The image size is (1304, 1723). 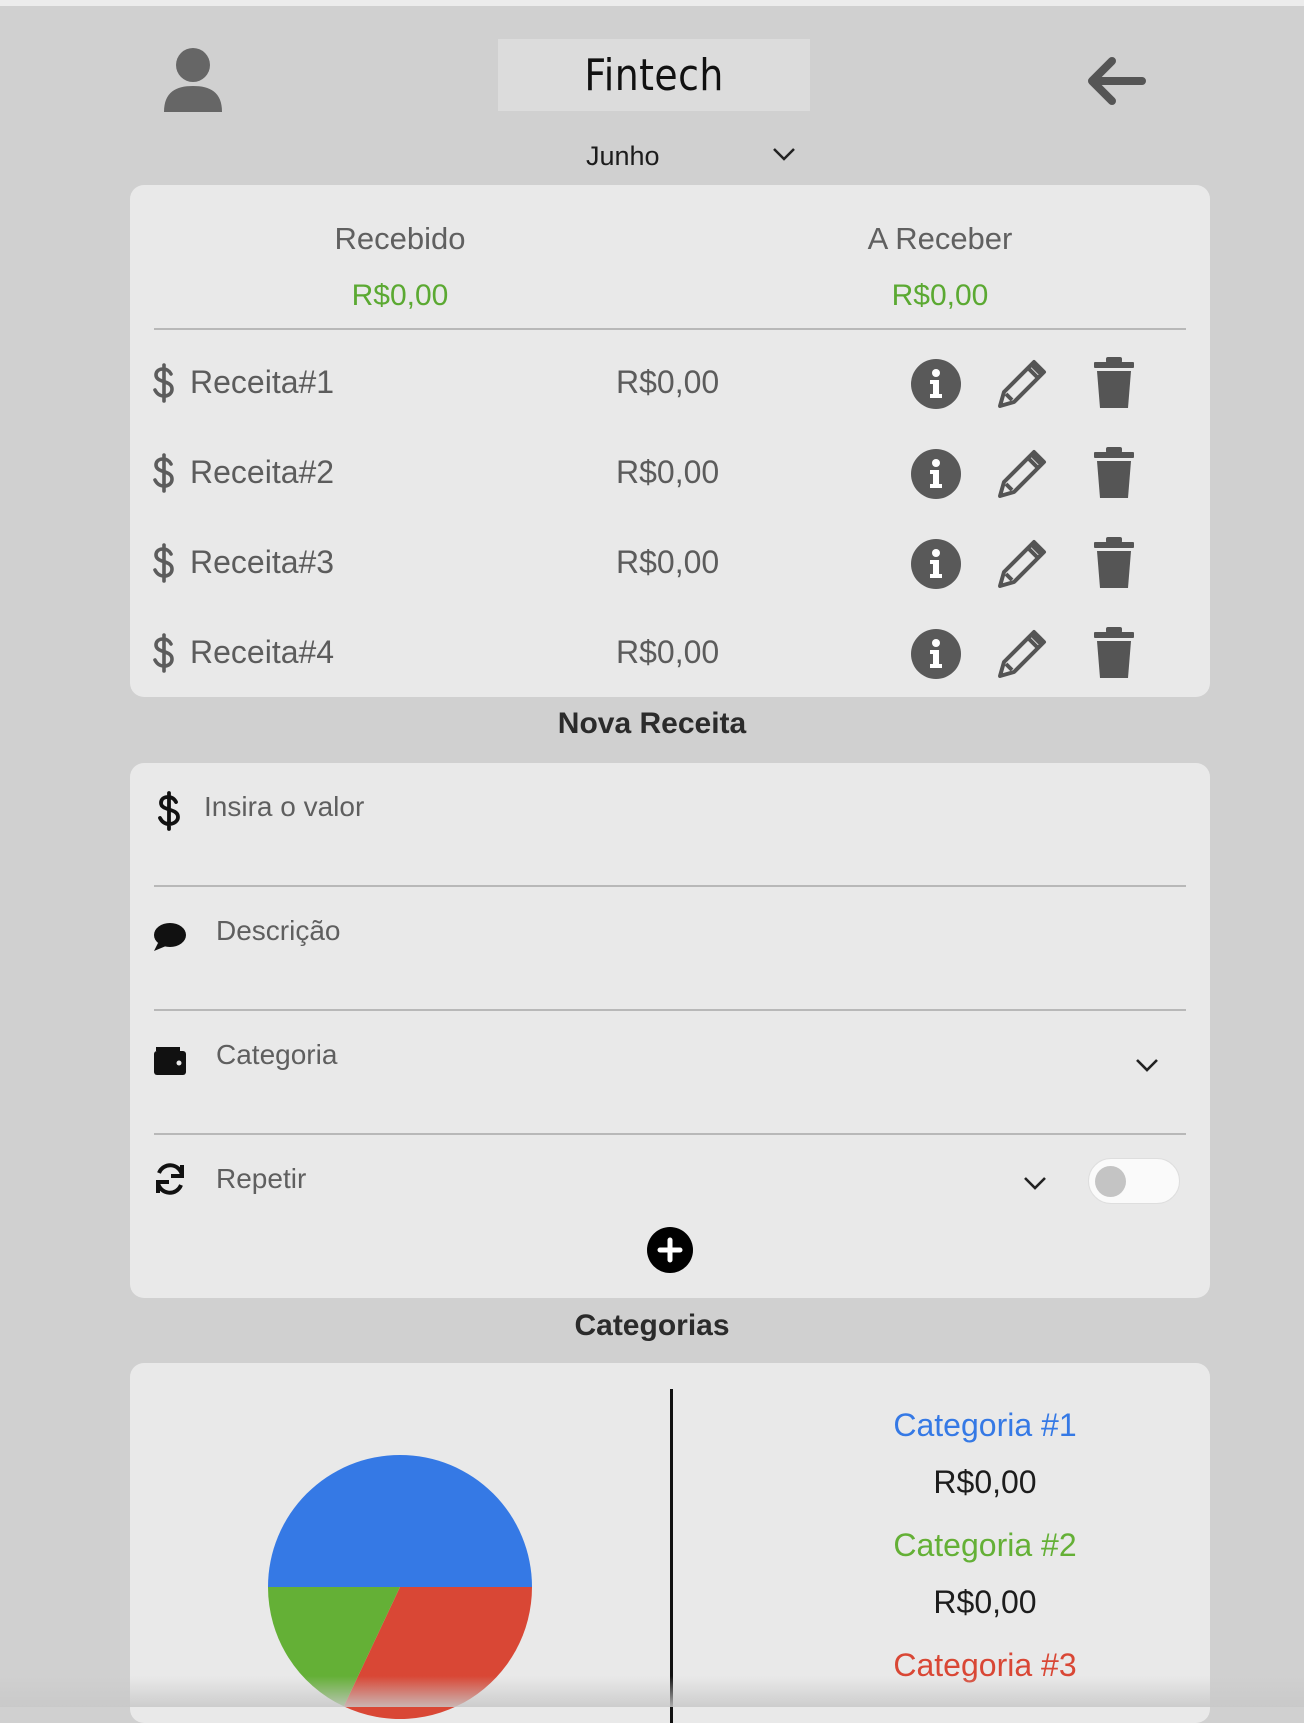 I want to click on toggle-knob, so click(x=1110, y=1181).